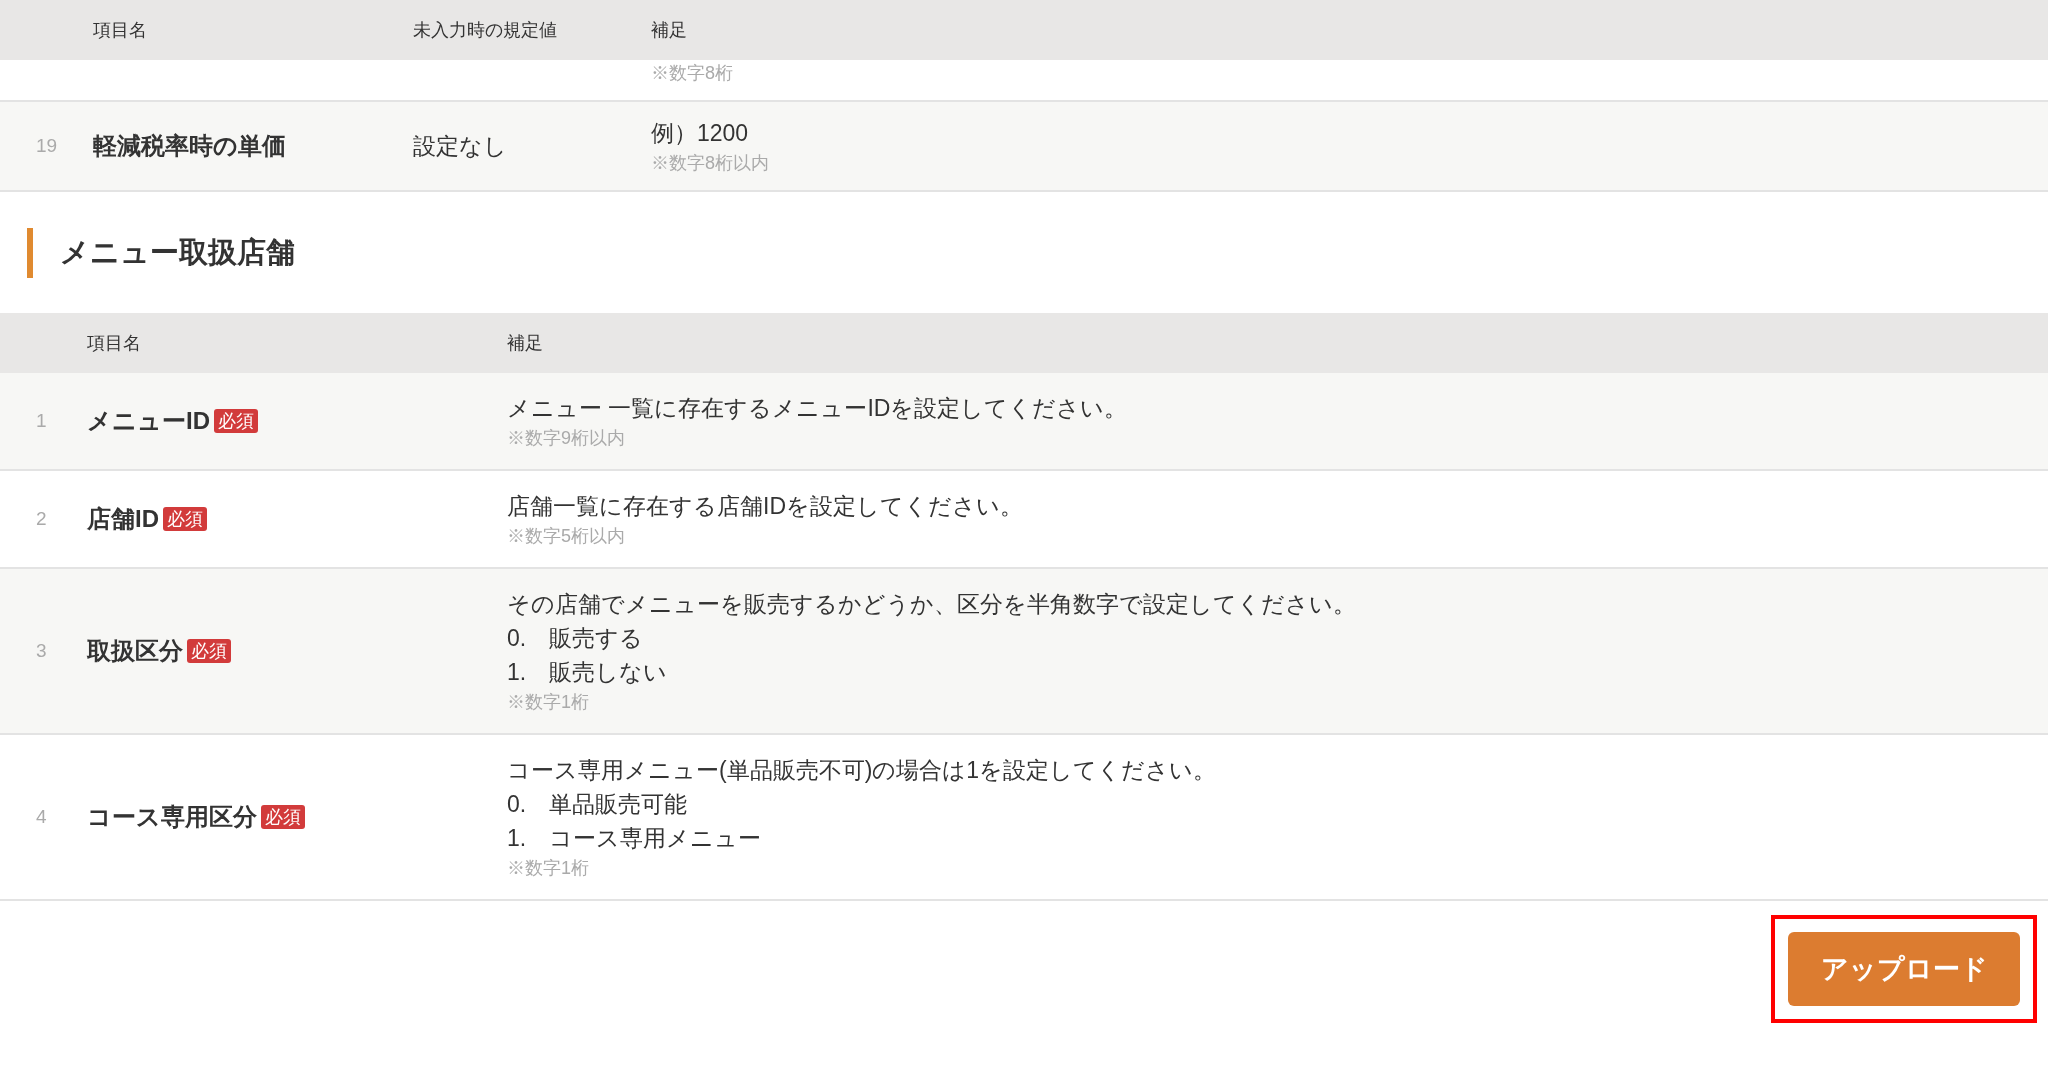 Image resolution: width=2048 pixels, height=1072 pixels. What do you see at coordinates (692, 73) in the screenshot?
I see `note-text: ※数字8桁` at bounding box center [692, 73].